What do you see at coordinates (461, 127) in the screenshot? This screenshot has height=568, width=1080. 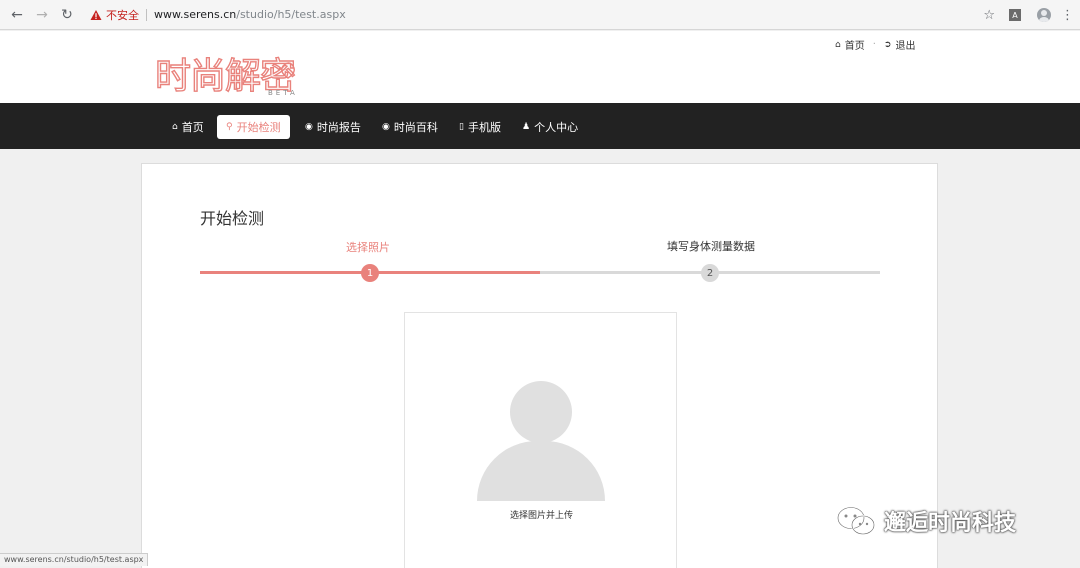 I see `mobile-phone-icon: ▯` at bounding box center [461, 127].